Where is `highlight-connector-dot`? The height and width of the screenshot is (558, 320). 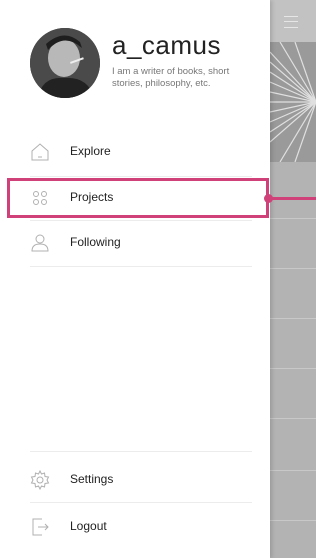
highlight-connector-dot is located at coordinates (268, 198).